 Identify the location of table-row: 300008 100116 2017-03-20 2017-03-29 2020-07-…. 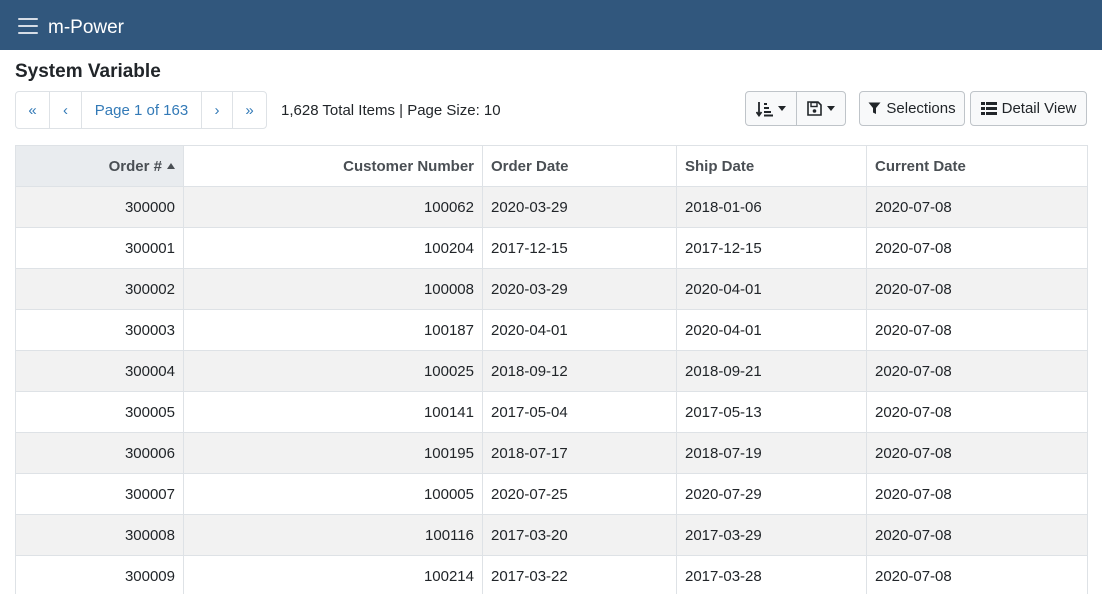
(551, 535).